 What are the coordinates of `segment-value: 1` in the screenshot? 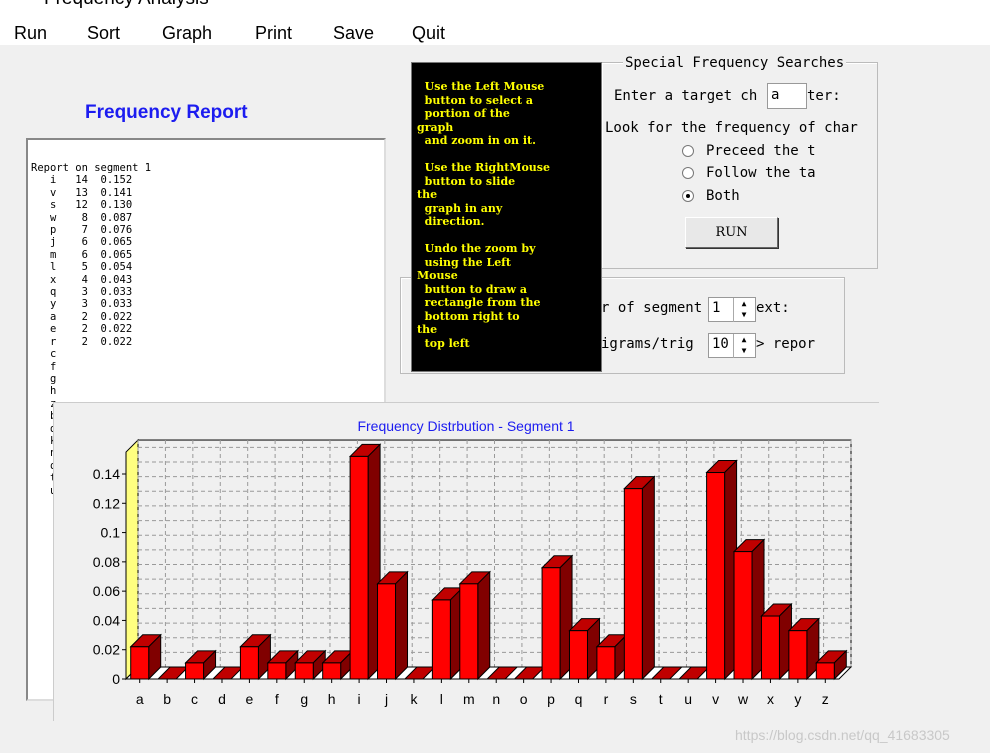 It's located at (716, 308).